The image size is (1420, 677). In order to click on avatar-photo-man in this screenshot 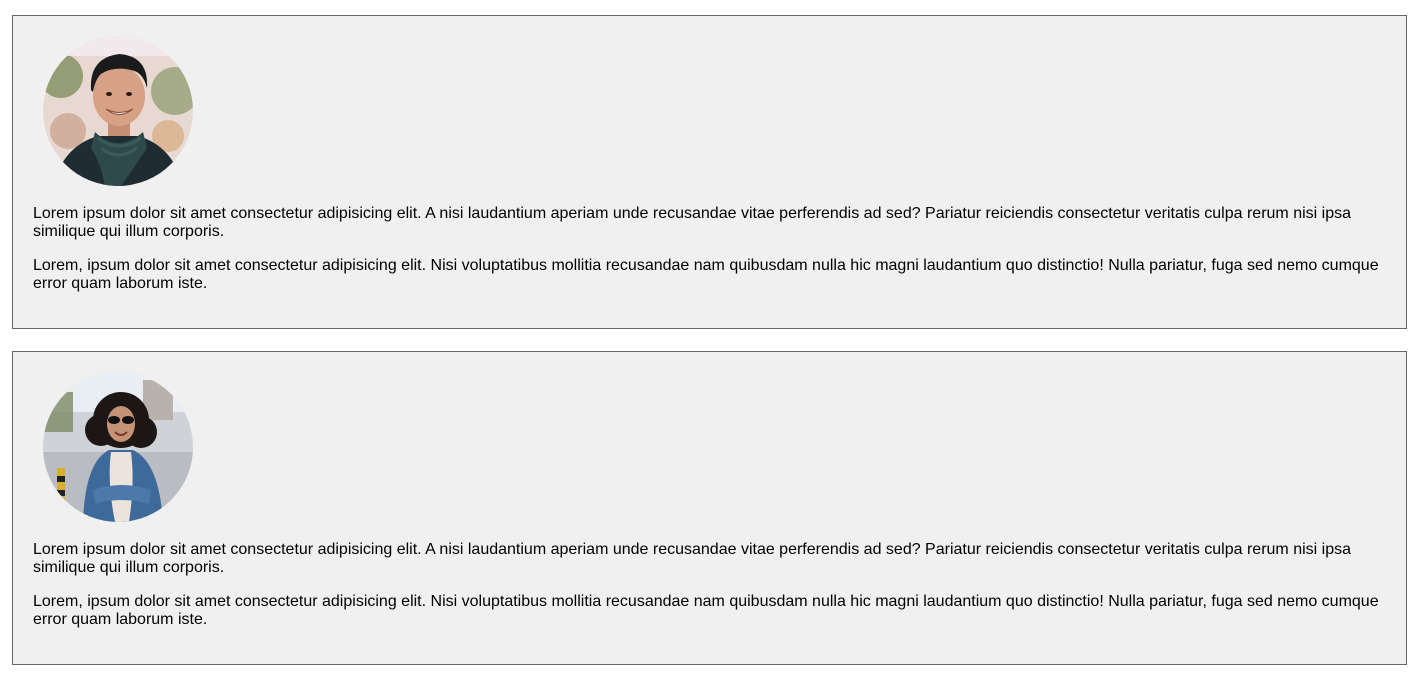, I will do `click(118, 111)`.